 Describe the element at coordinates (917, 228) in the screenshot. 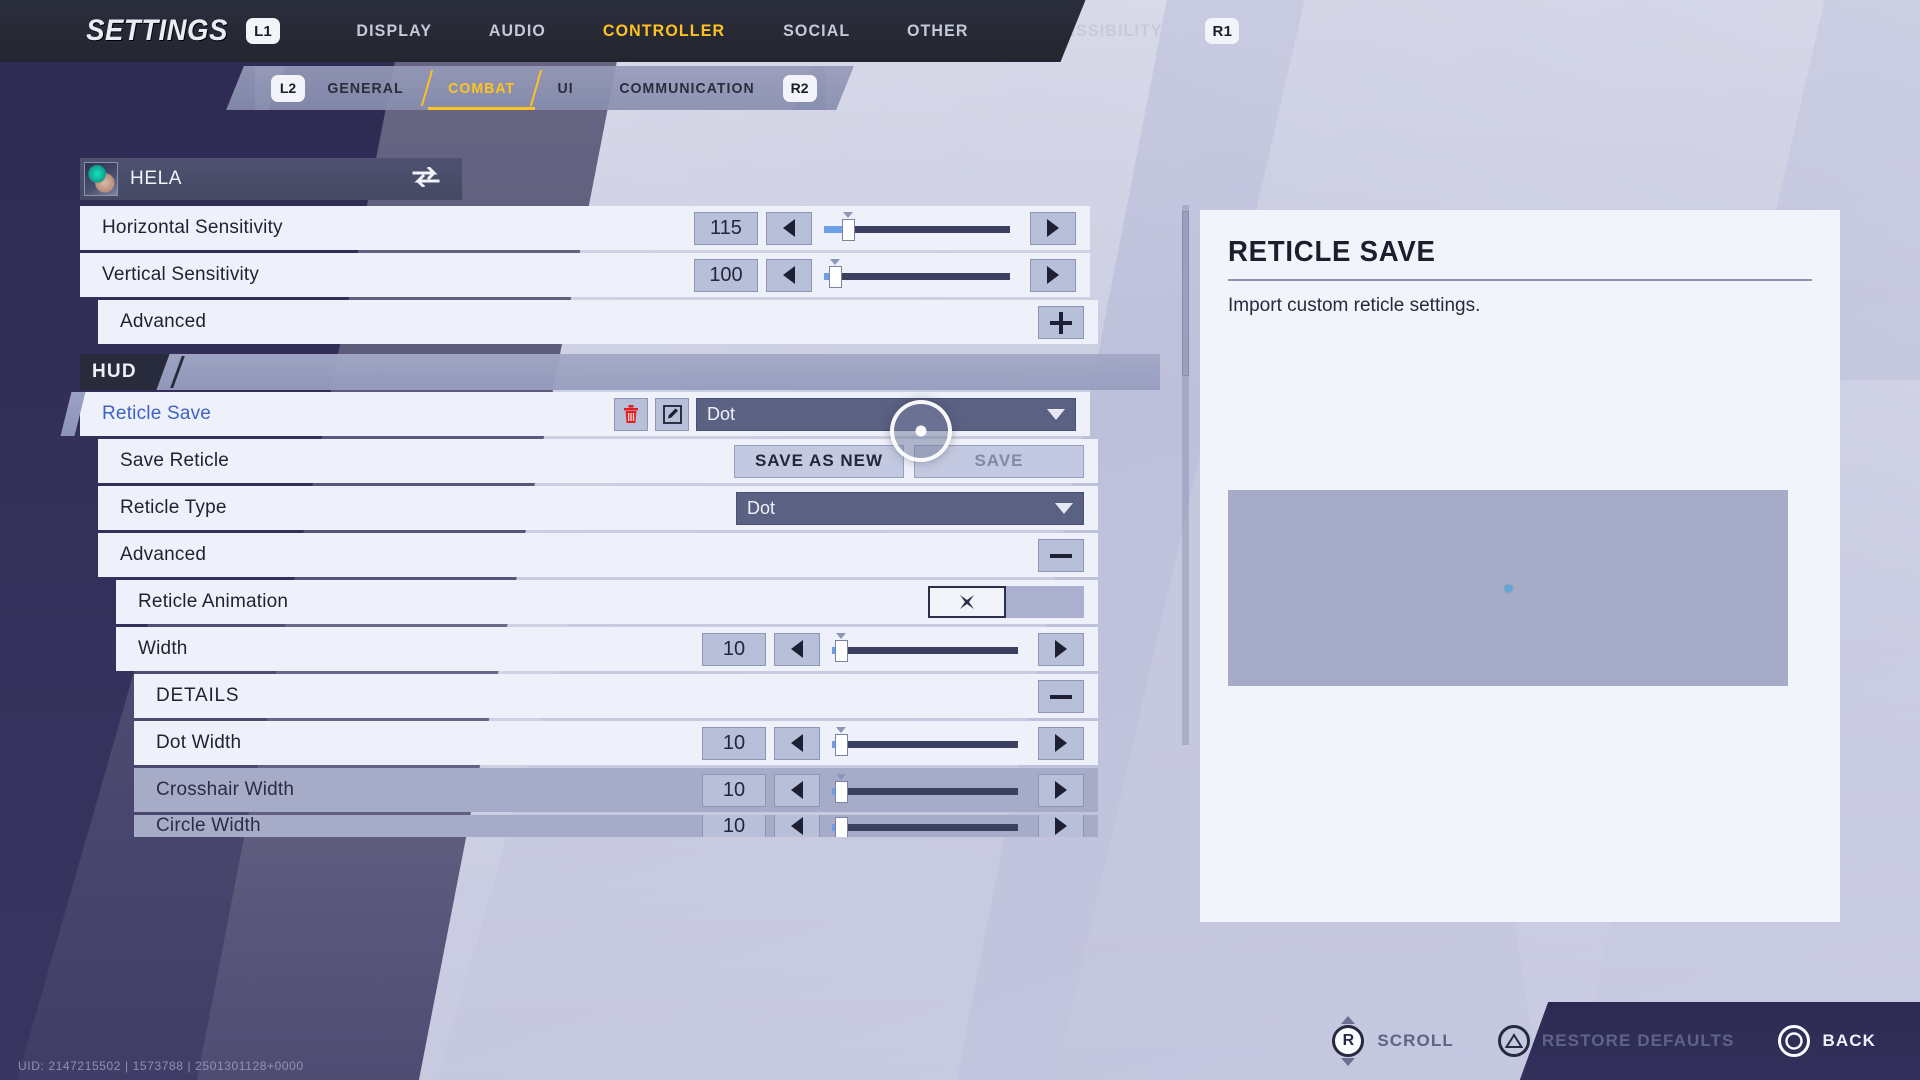

I see `slider-horizontal-sensitivity` at that location.